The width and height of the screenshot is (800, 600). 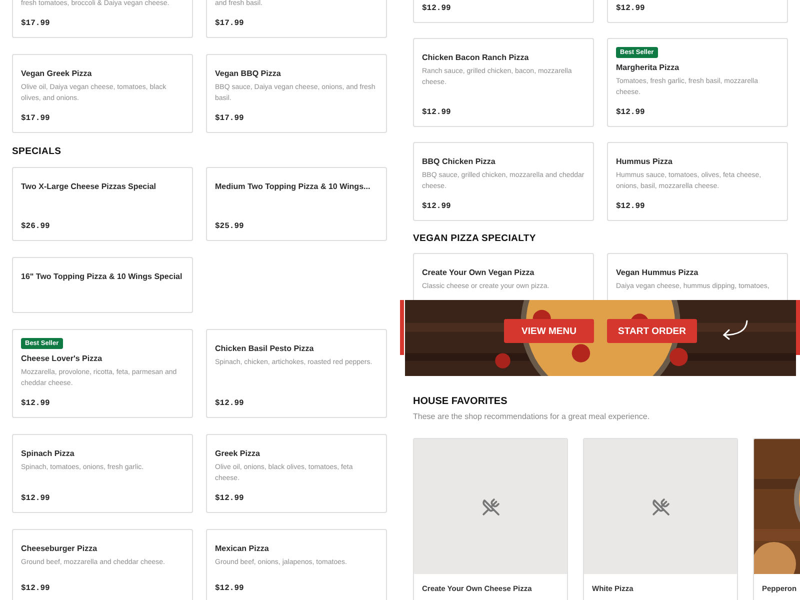 I want to click on item-name: Greek Pizza, so click(x=238, y=453).